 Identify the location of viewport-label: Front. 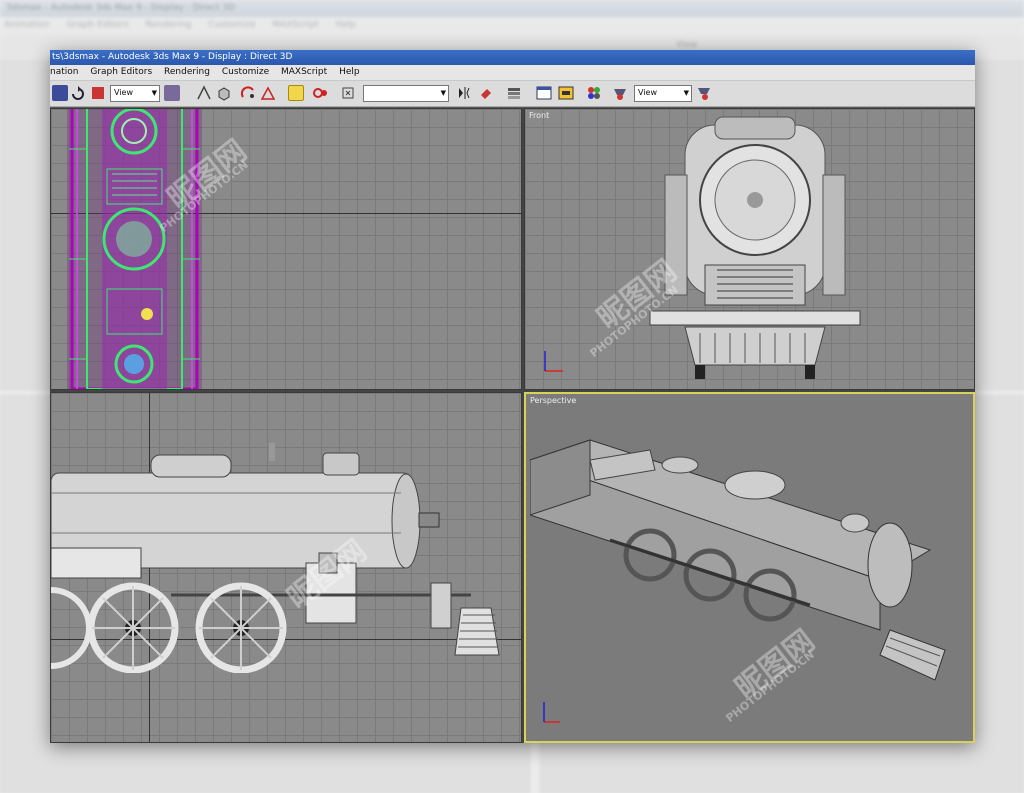
(539, 115).